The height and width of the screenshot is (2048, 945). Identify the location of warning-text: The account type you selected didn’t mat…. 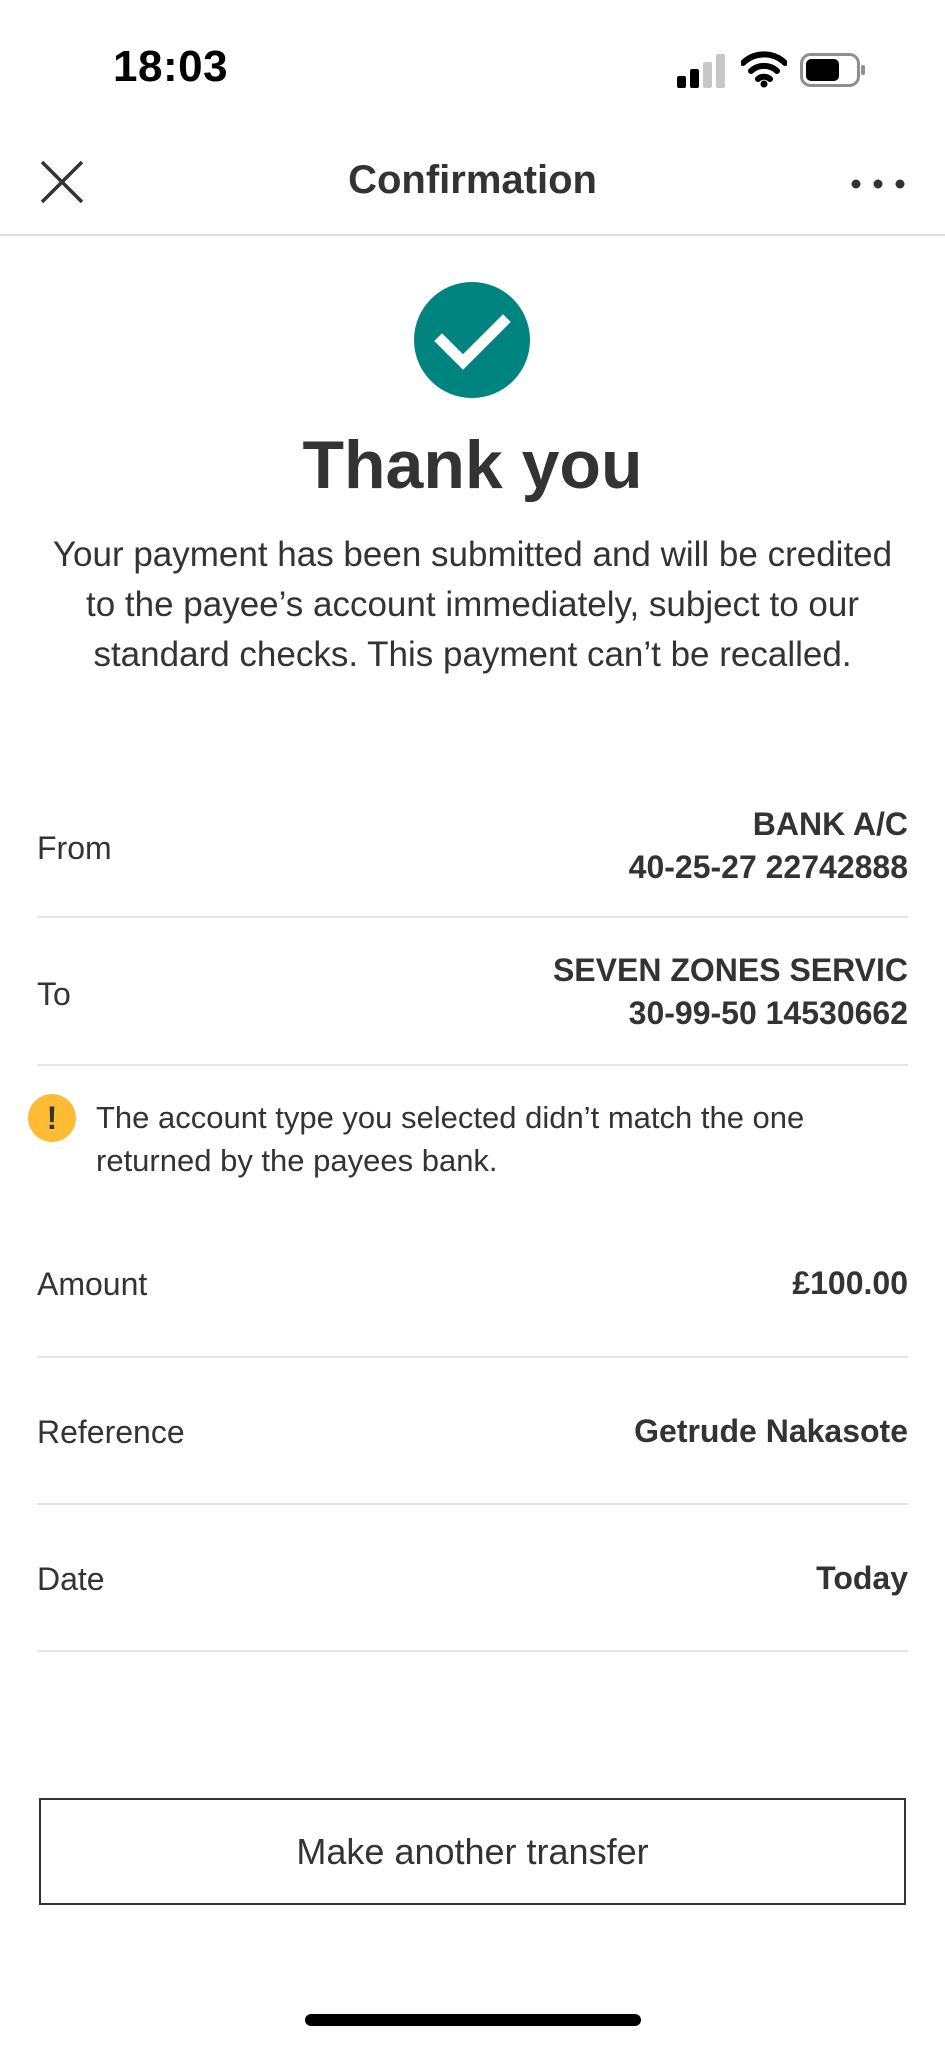
(450, 1139).